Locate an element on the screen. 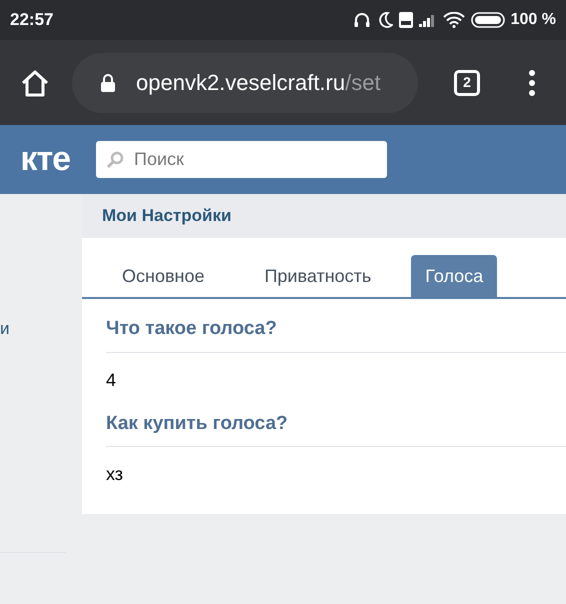  page-title: Мои Настройки is located at coordinates (167, 216).